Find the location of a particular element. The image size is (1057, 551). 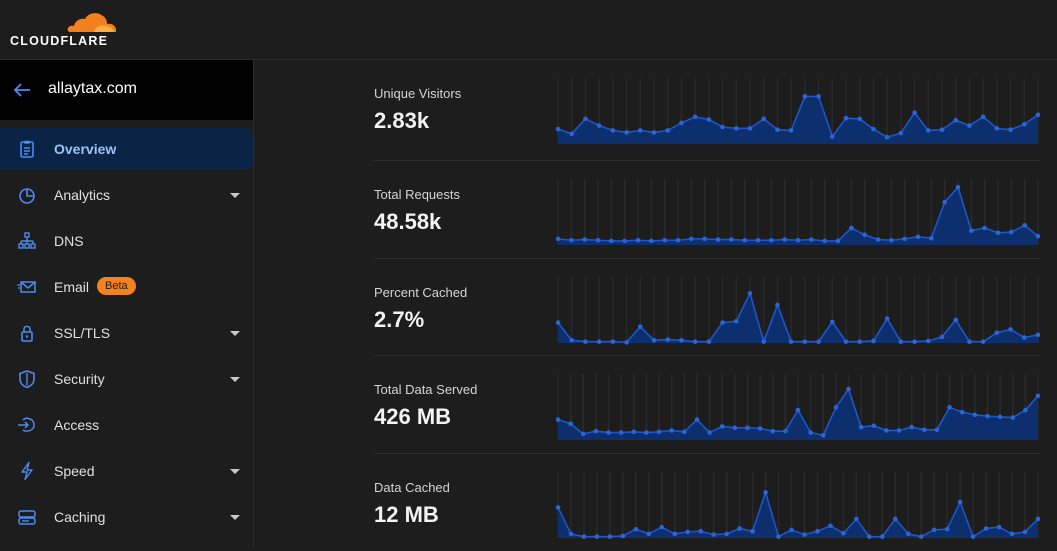

back-arrow-icon is located at coordinates (22, 90).